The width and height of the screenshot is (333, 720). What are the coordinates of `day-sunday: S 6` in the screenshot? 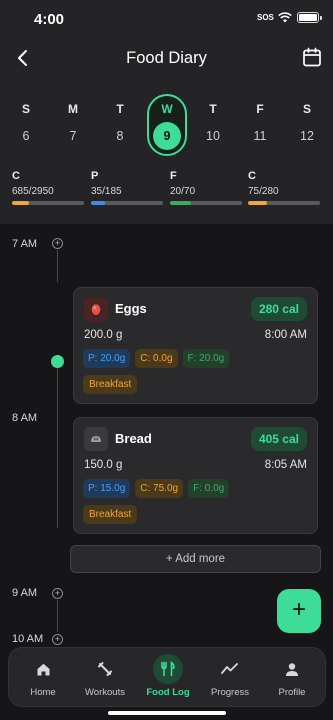 It's located at (26, 118).